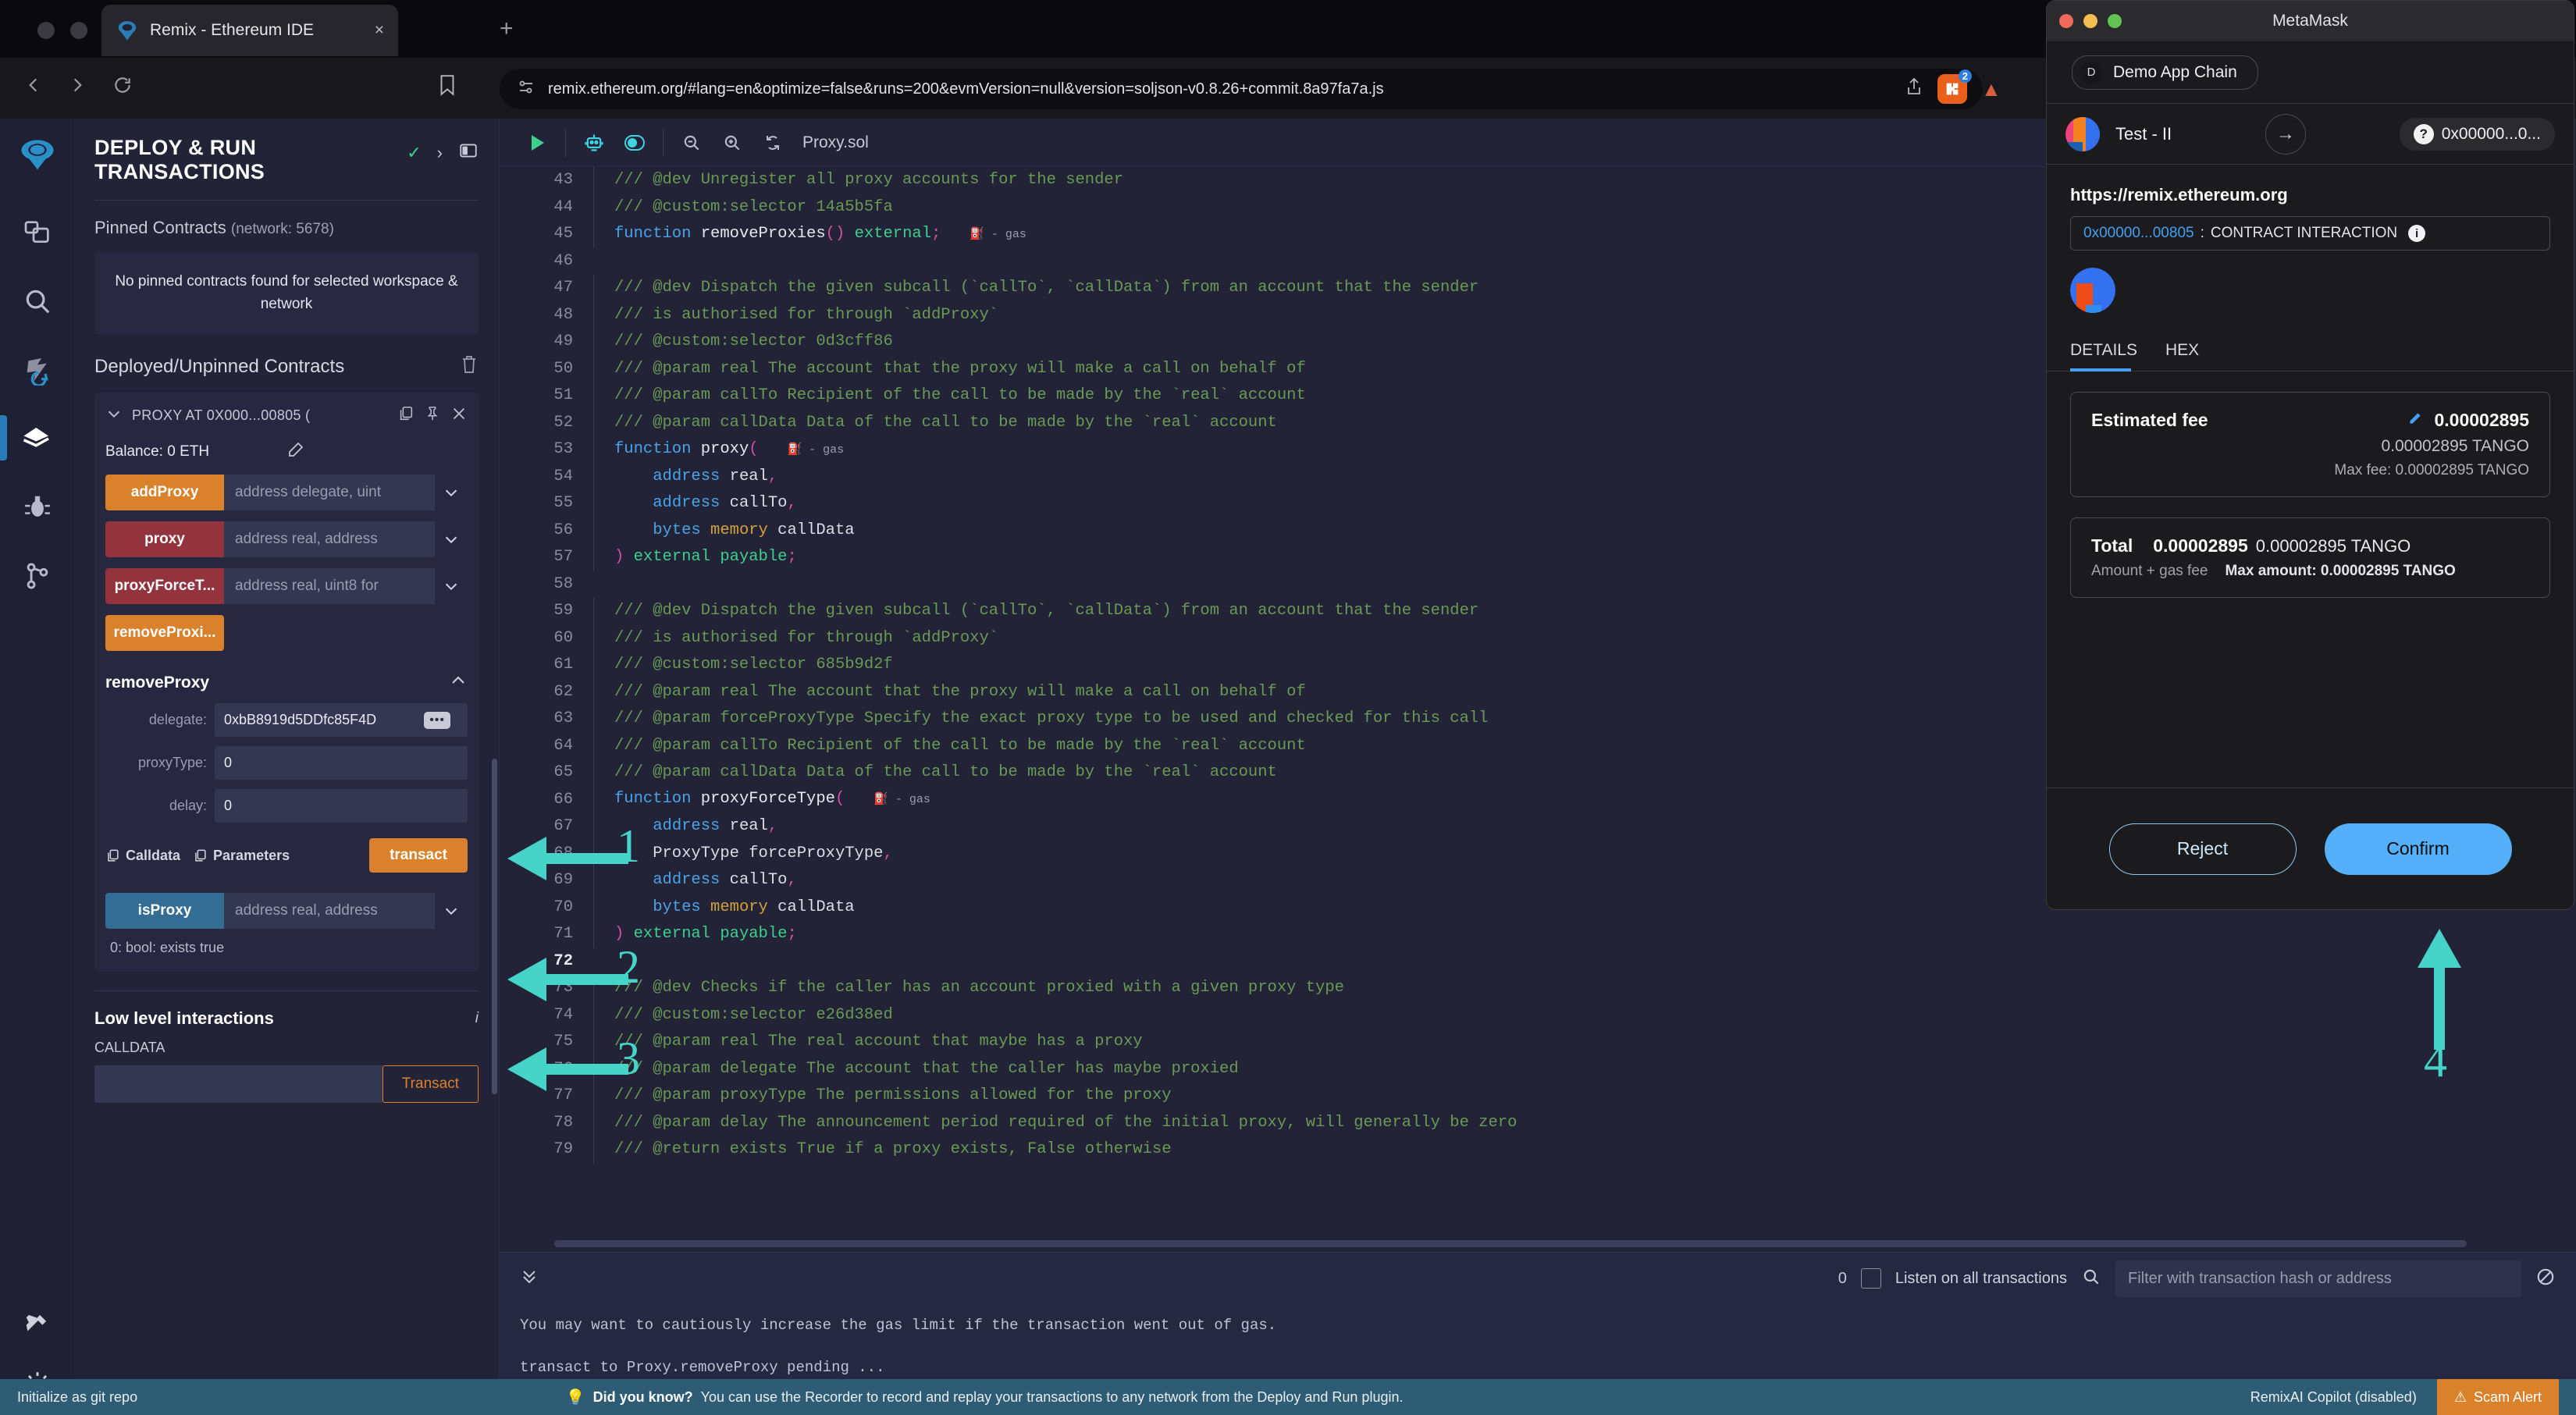  What do you see at coordinates (529, 1279) in the screenshot?
I see `chevron-double-down-icon` at bounding box center [529, 1279].